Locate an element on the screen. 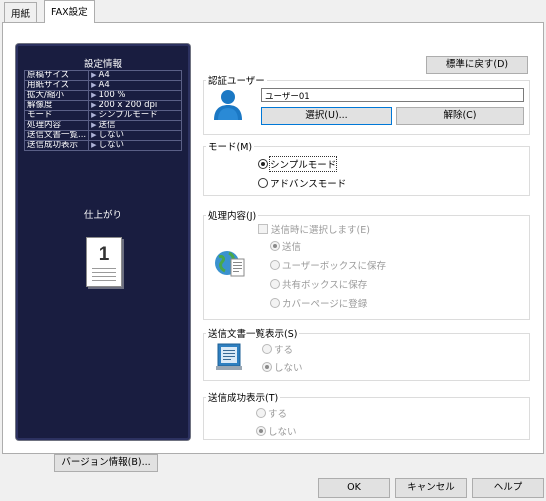 This screenshot has width=546, height=501. radio-label: 共有ボックスに保存 is located at coordinates (325, 285).